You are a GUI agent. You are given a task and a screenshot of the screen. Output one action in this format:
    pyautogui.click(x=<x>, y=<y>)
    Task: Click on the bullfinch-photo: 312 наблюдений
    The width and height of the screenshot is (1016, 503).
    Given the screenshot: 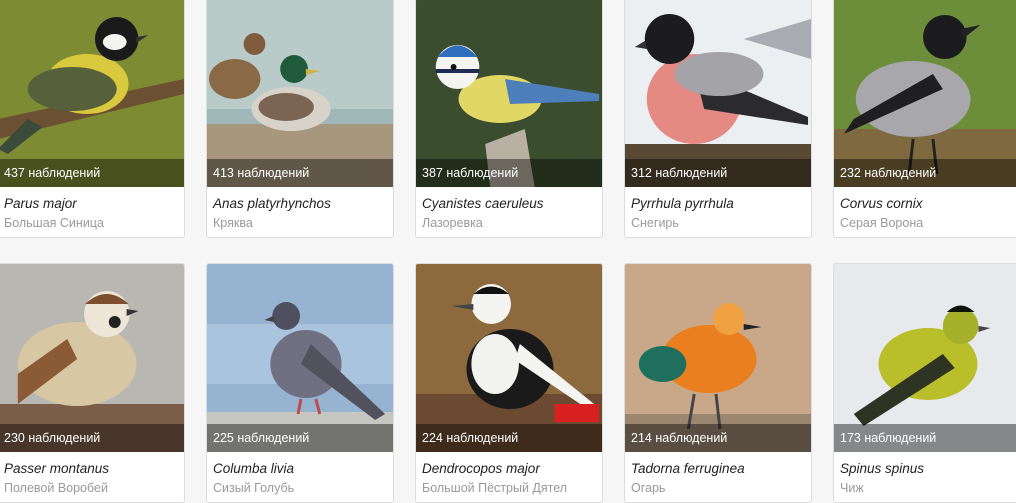 What is the action you would take?
    pyautogui.click(x=718, y=93)
    